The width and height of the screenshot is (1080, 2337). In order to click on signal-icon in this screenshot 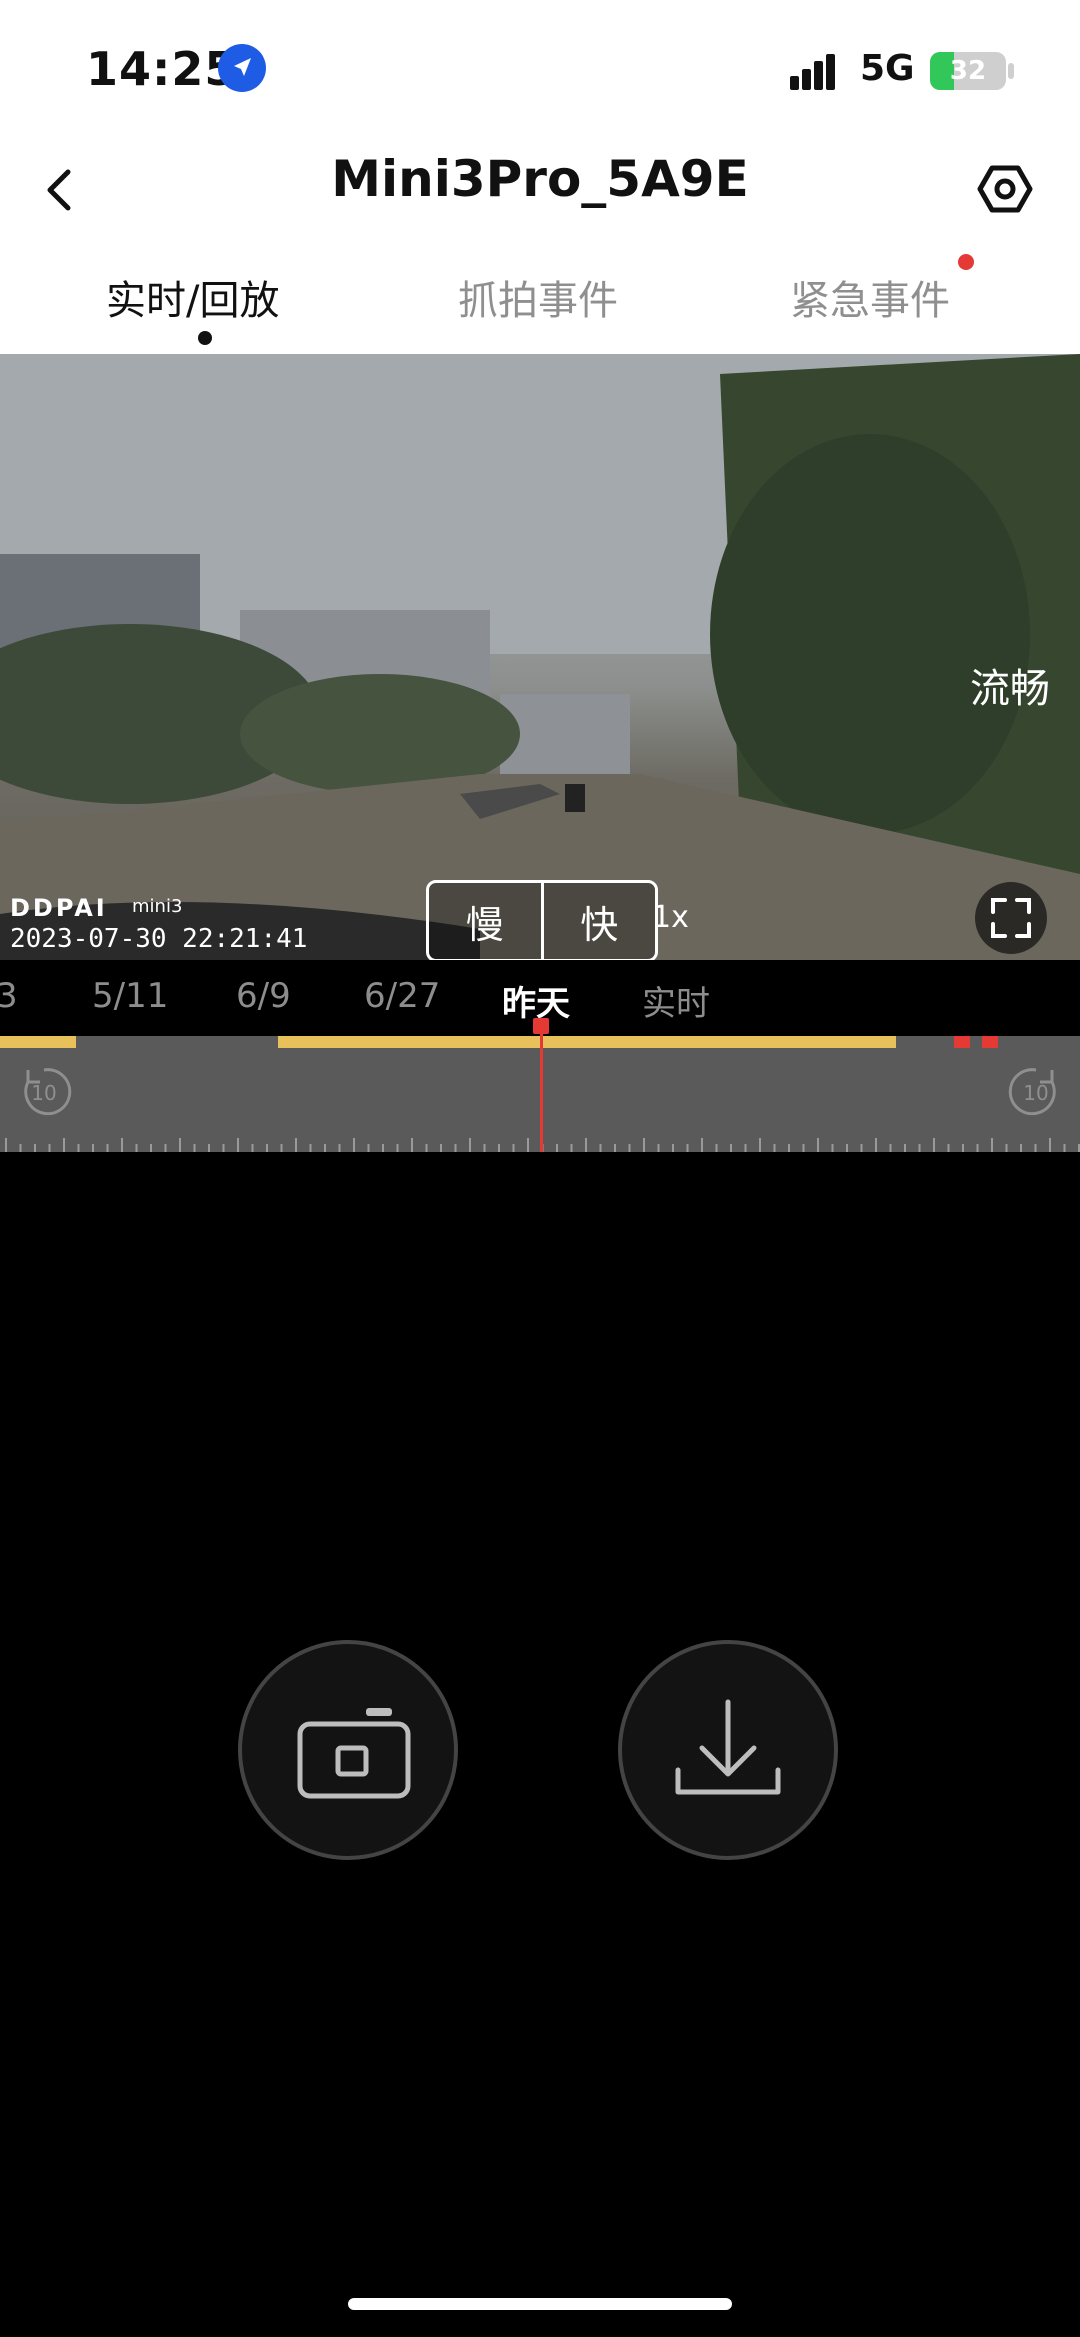, I will do `click(812, 72)`.